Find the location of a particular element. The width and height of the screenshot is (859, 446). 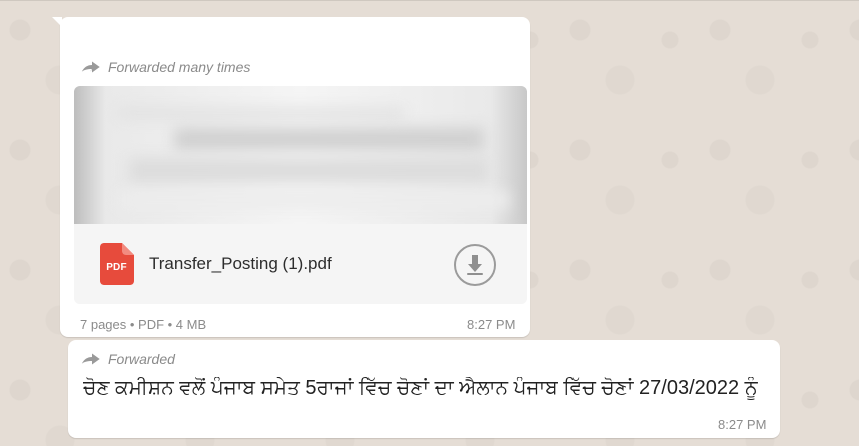

download-button is located at coordinates (475, 265).